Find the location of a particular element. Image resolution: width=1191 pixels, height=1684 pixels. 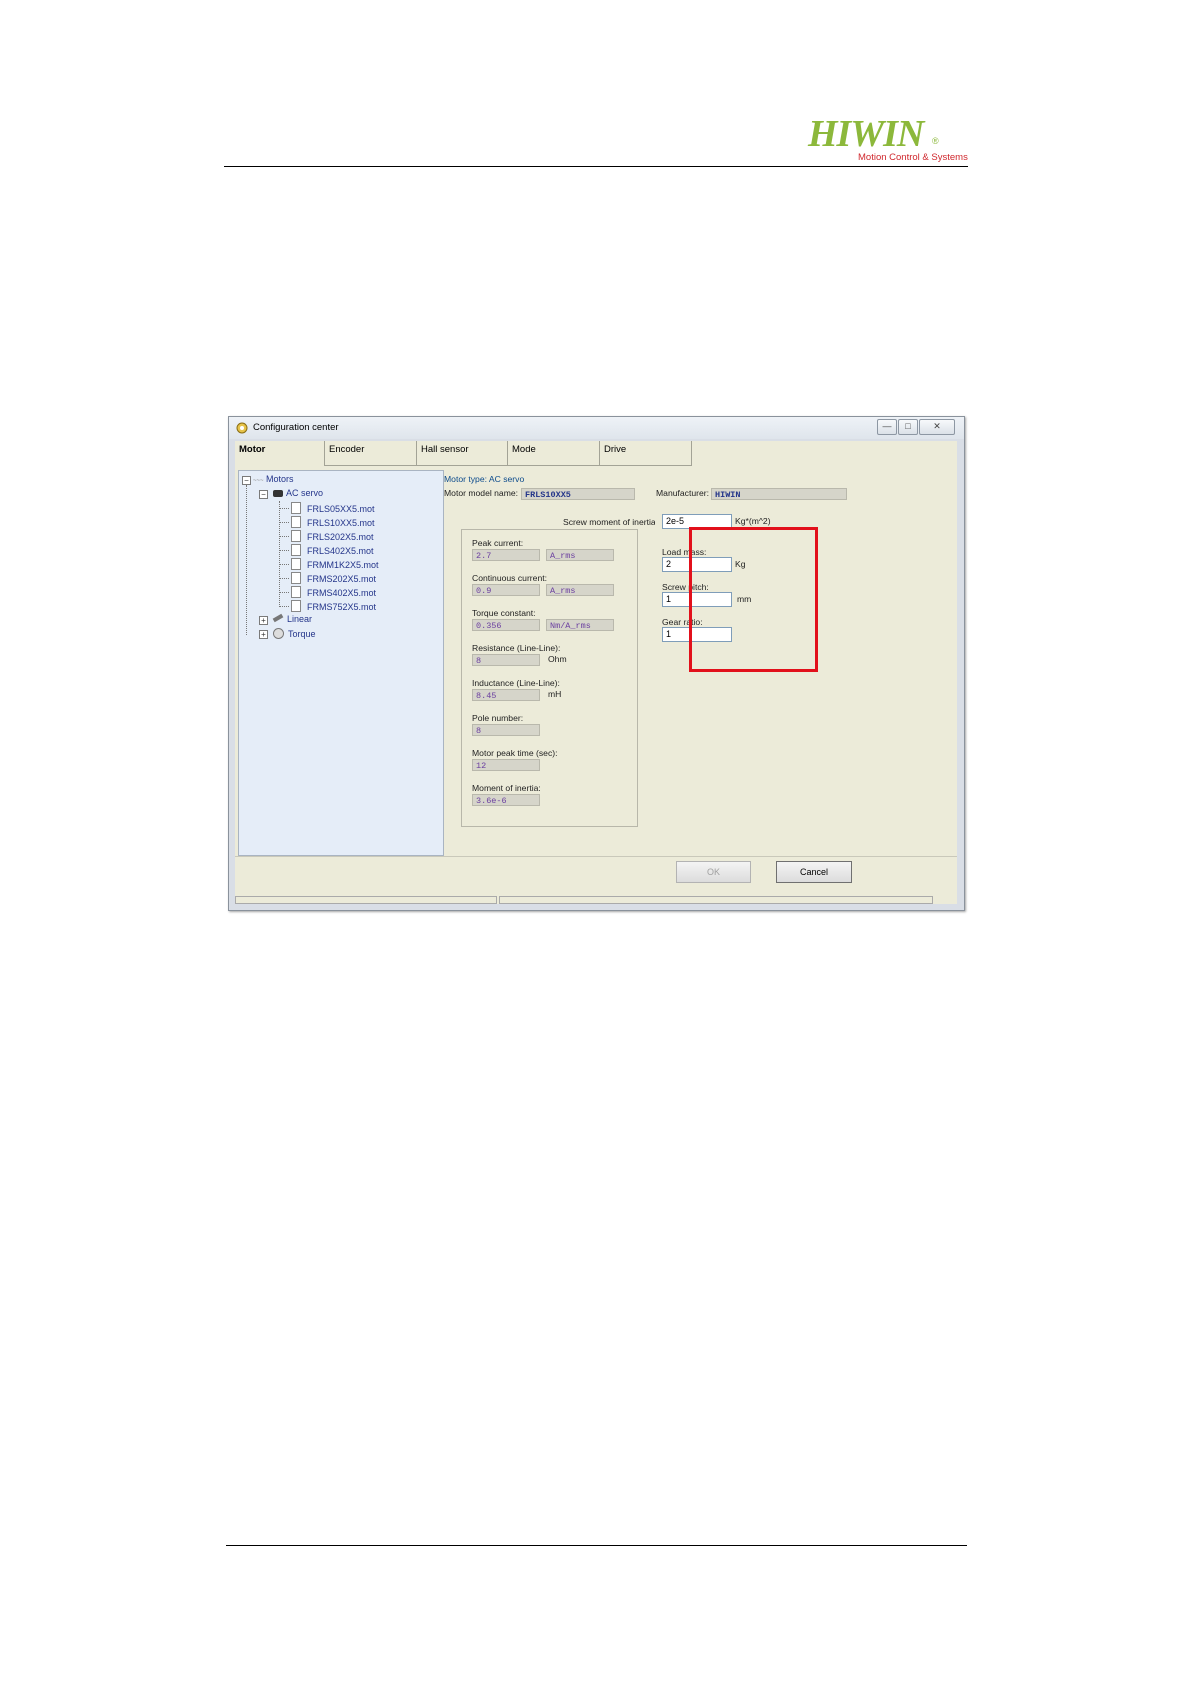

pole-number-field: 8 is located at coordinates (506, 730).